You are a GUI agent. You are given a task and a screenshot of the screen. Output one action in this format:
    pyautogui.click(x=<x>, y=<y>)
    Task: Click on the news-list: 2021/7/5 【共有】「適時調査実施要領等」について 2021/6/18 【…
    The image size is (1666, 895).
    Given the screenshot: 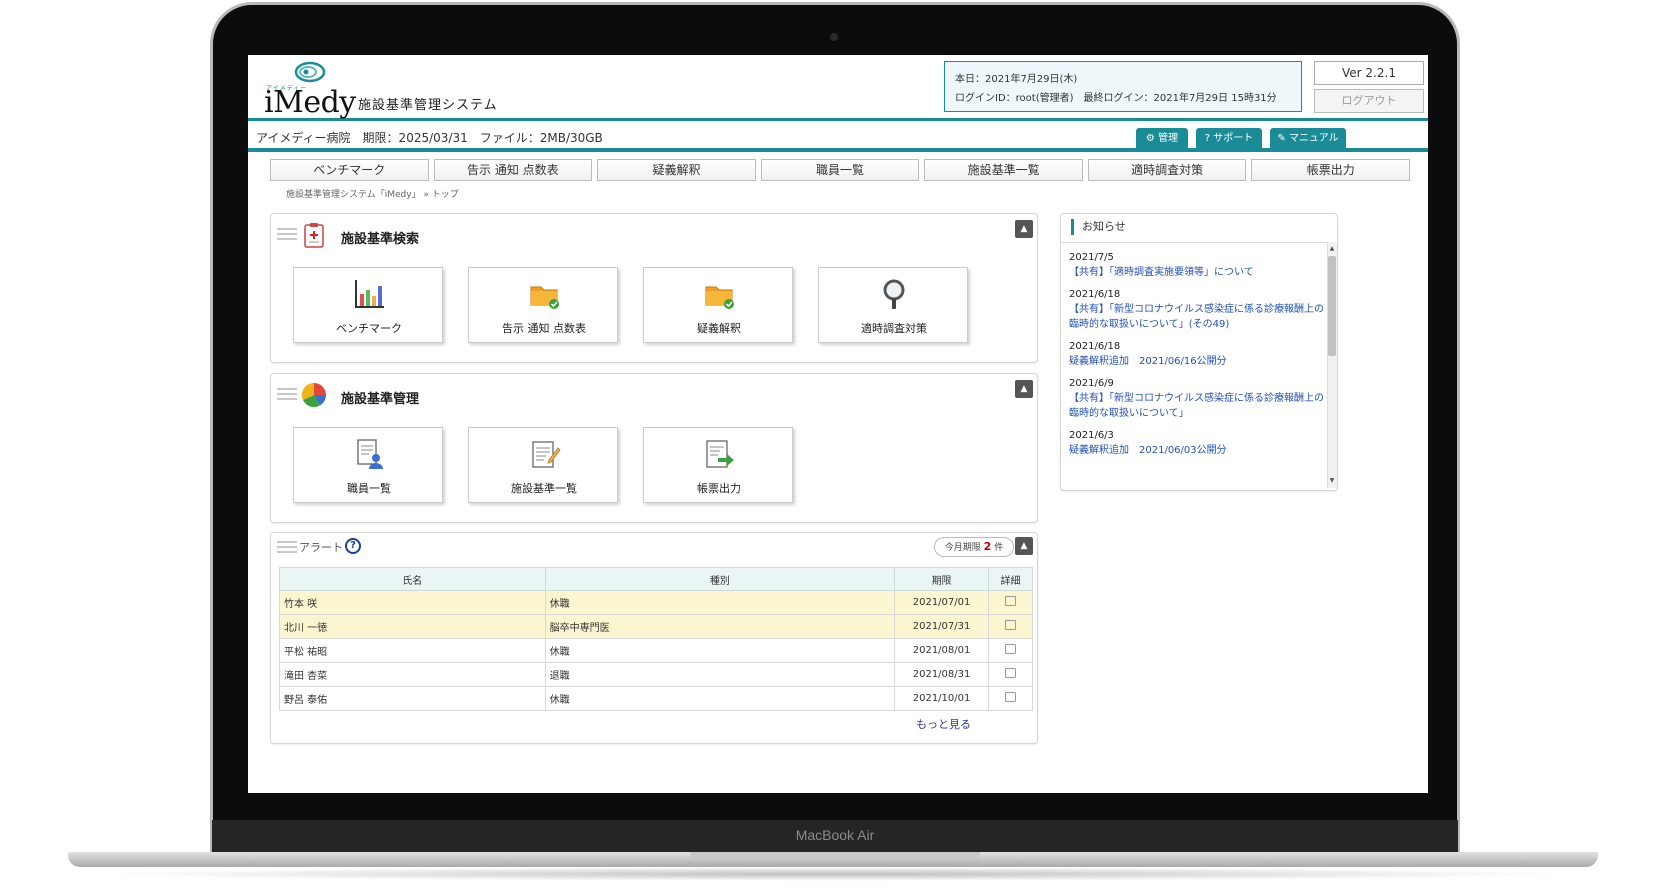 What is the action you would take?
    pyautogui.click(x=1199, y=365)
    